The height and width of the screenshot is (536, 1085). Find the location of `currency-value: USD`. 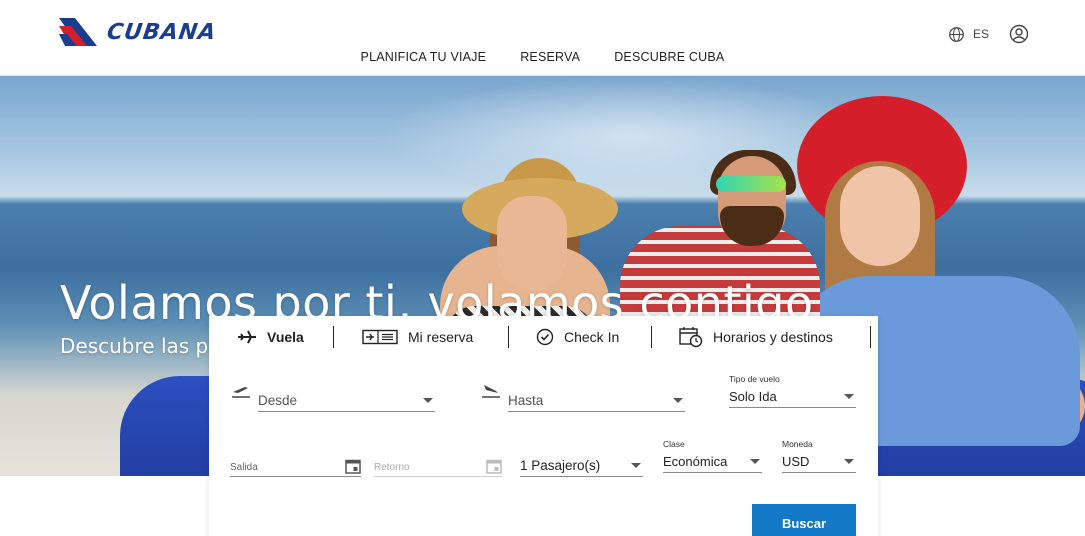

currency-value: USD is located at coordinates (796, 461).